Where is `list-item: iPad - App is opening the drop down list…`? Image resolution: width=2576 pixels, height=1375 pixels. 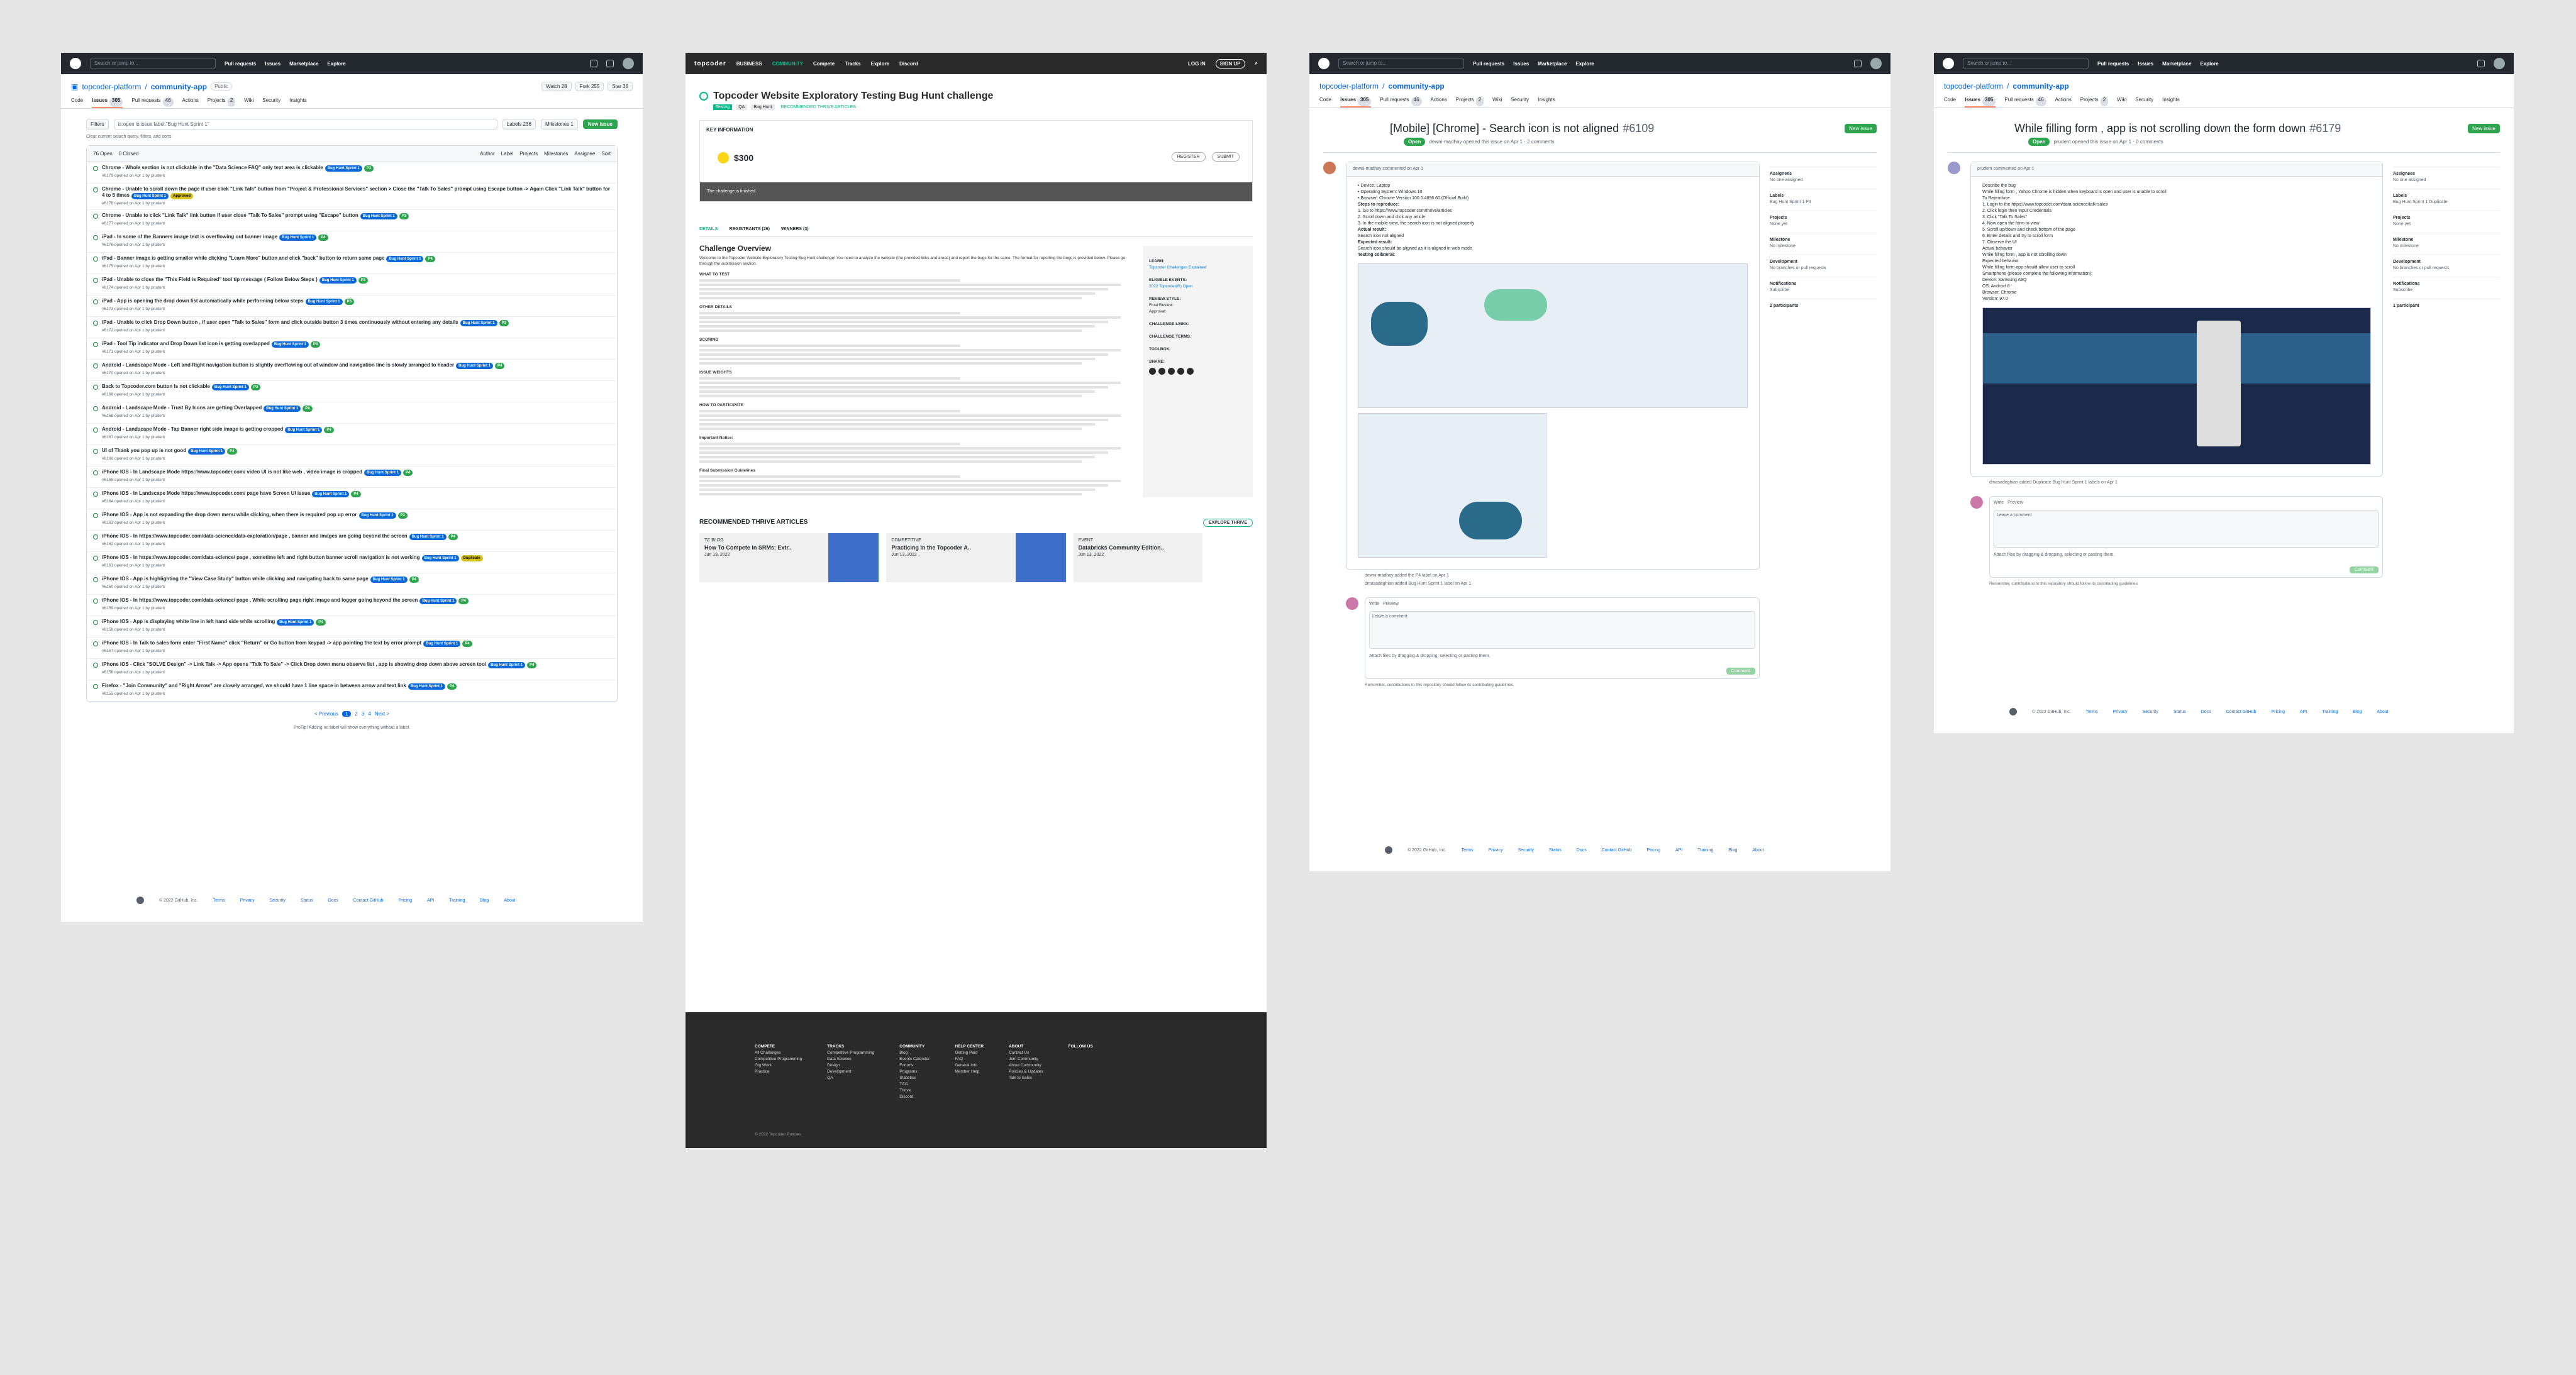
list-item: iPad - App is opening the drop down list… is located at coordinates (352, 306).